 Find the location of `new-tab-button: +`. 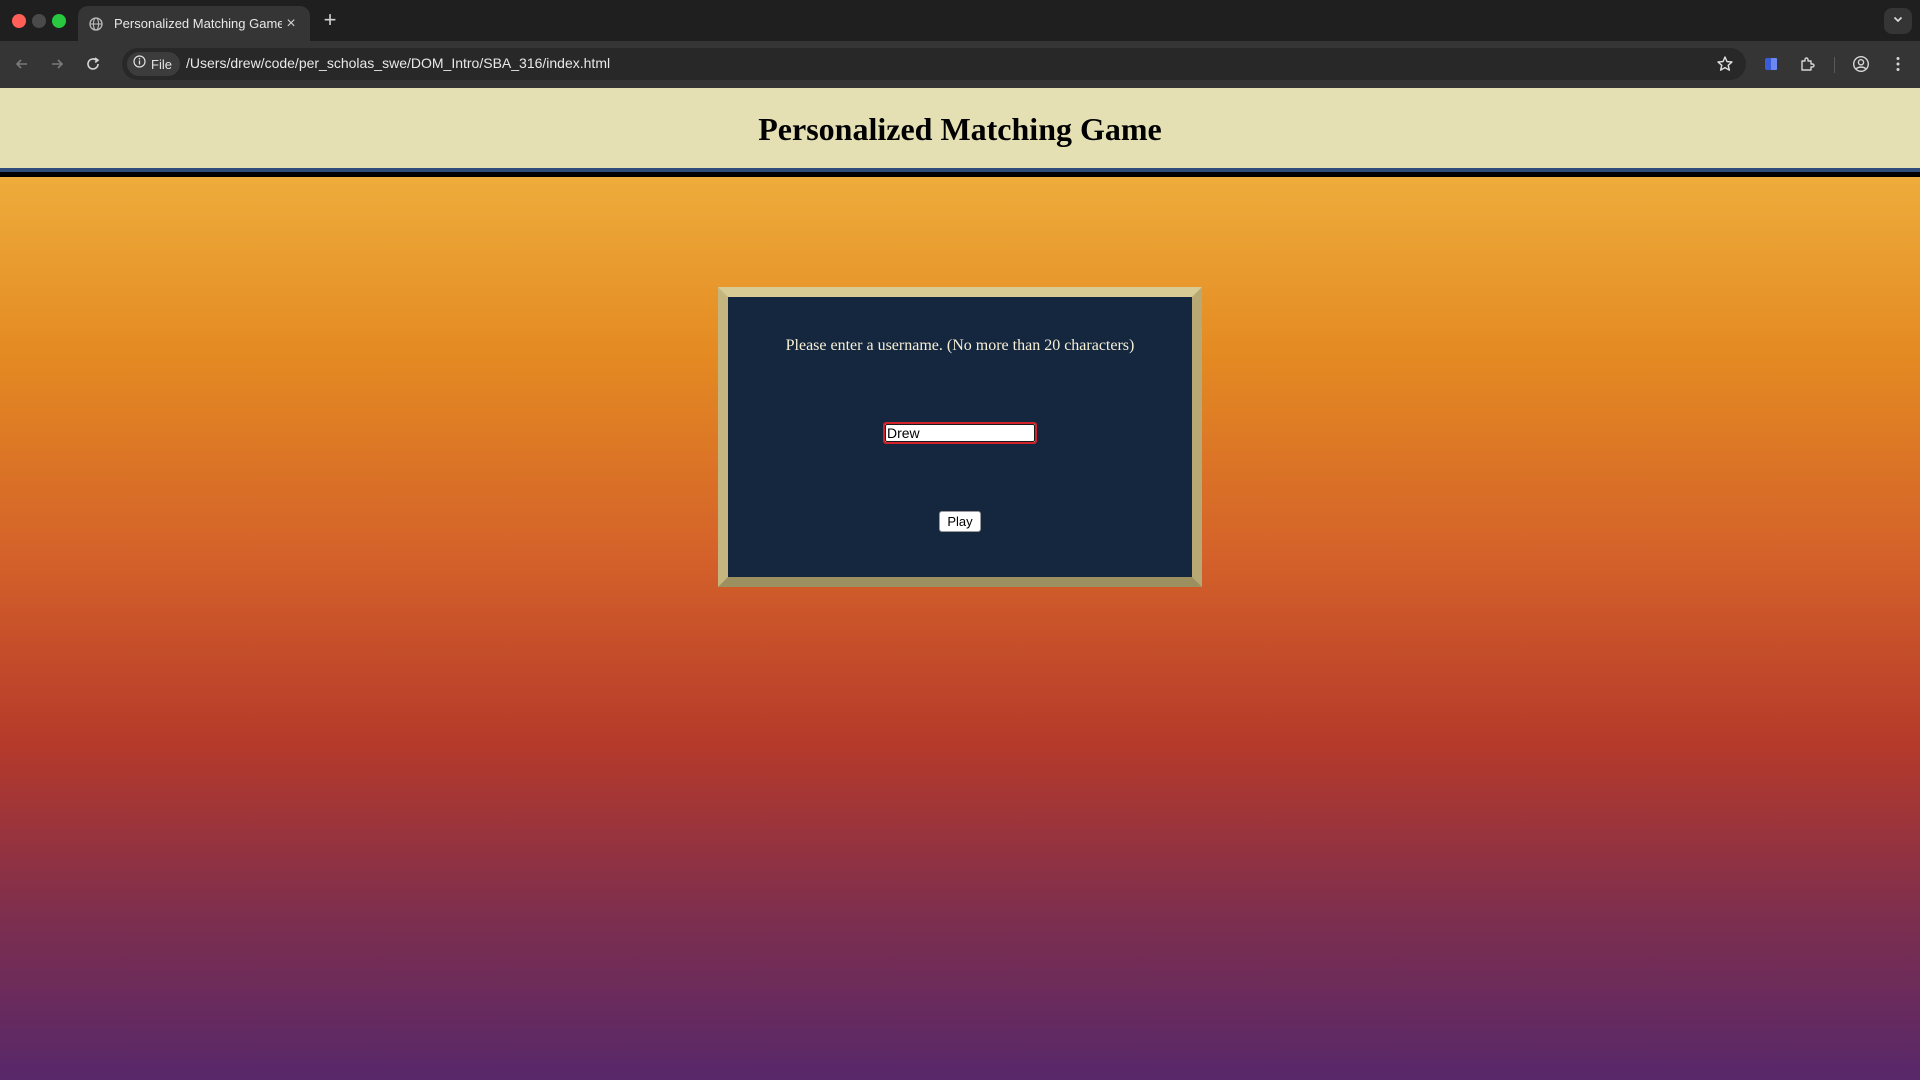

new-tab-button: + is located at coordinates (330, 20).